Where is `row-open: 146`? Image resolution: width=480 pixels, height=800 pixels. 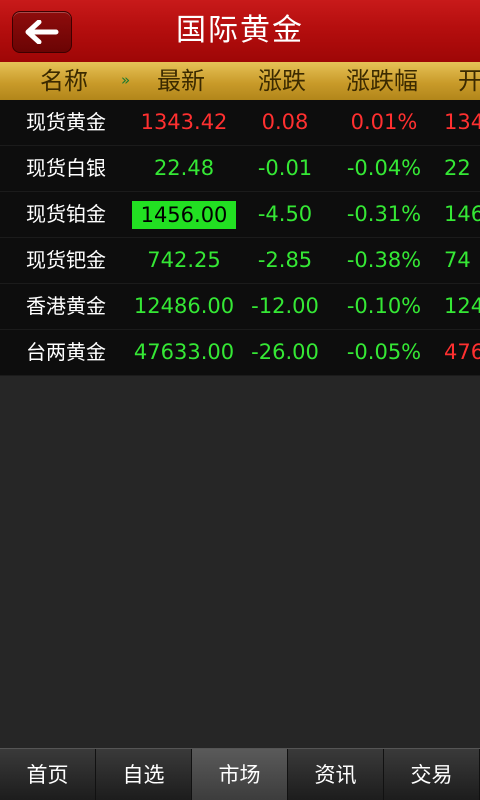 row-open: 146 is located at coordinates (462, 214).